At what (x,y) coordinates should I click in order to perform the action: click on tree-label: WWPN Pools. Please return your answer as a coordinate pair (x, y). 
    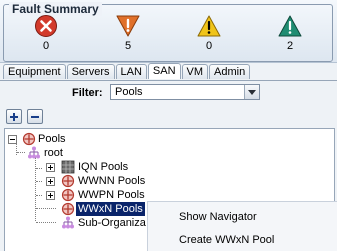
    Looking at the image, I should click on (111, 195).